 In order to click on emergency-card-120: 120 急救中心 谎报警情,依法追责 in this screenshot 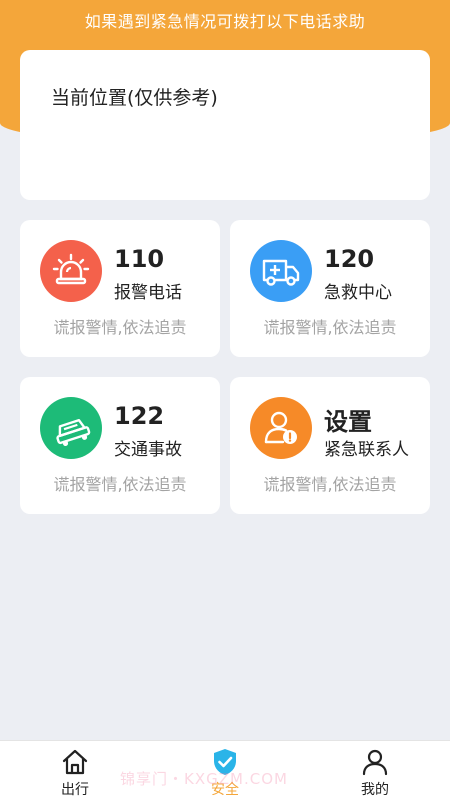, I will do `click(330, 288)`.